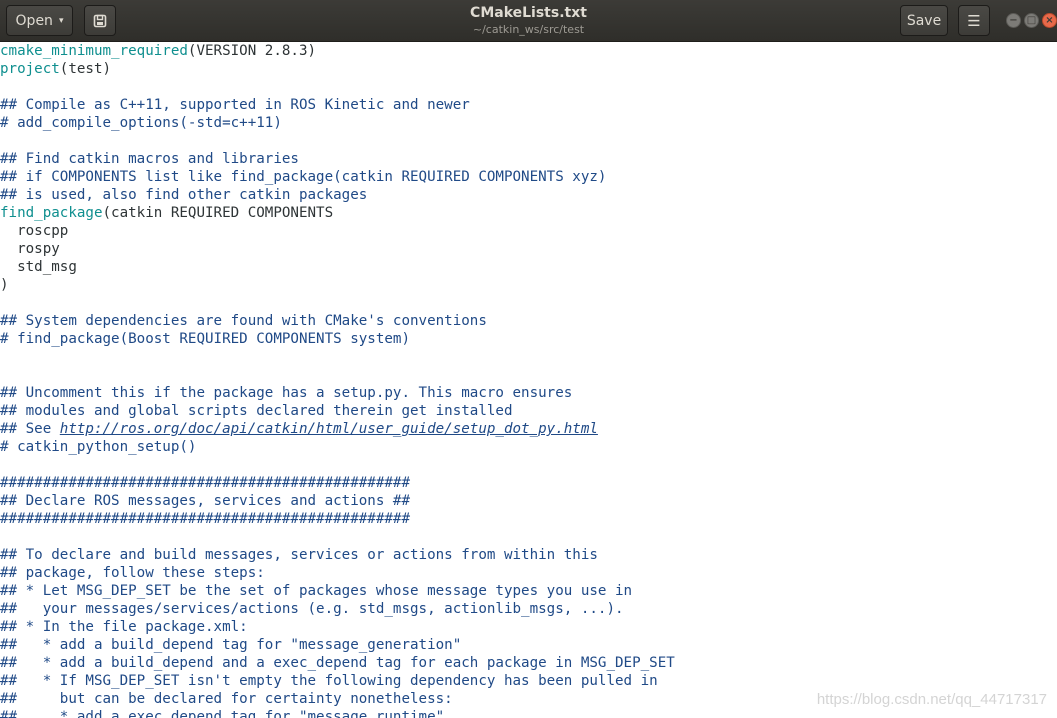  I want to click on code-line: std_msg, so click(528, 267).